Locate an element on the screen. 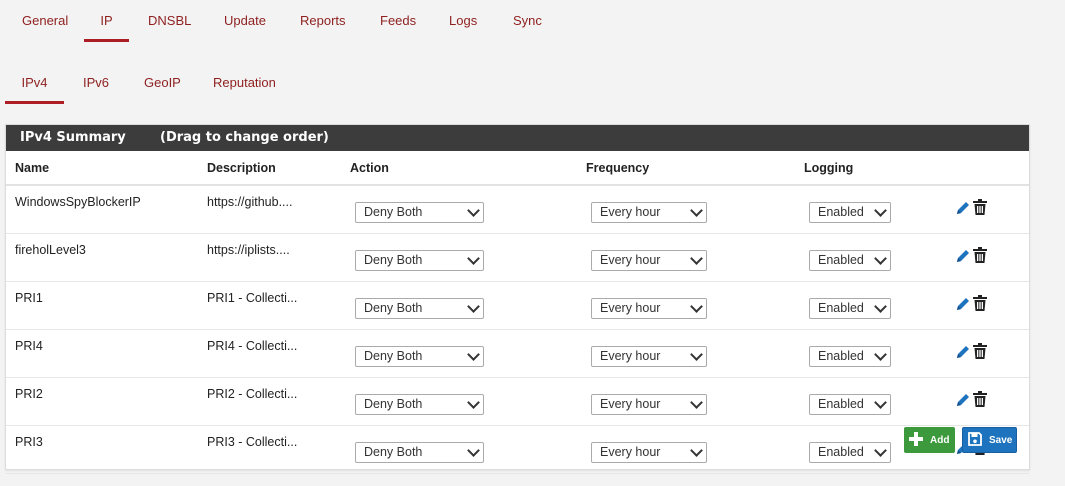  row-name: PRI3 is located at coordinates (102, 449).